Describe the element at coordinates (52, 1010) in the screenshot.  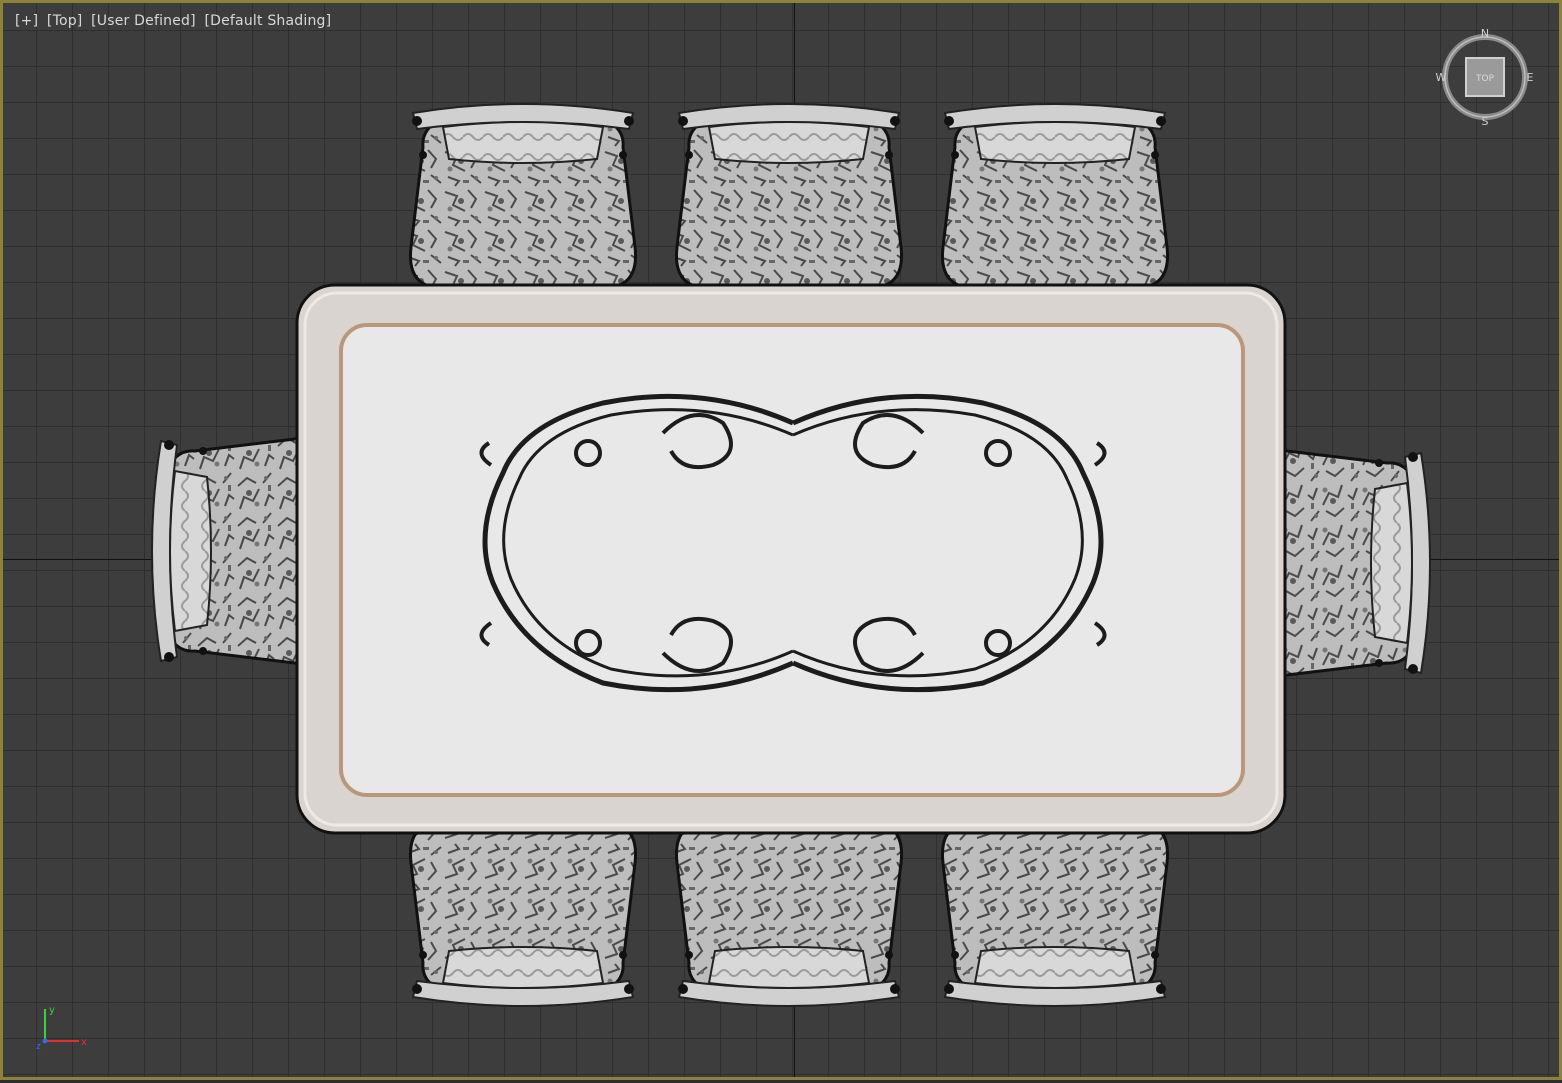
I see `y-axis-label: y` at that location.